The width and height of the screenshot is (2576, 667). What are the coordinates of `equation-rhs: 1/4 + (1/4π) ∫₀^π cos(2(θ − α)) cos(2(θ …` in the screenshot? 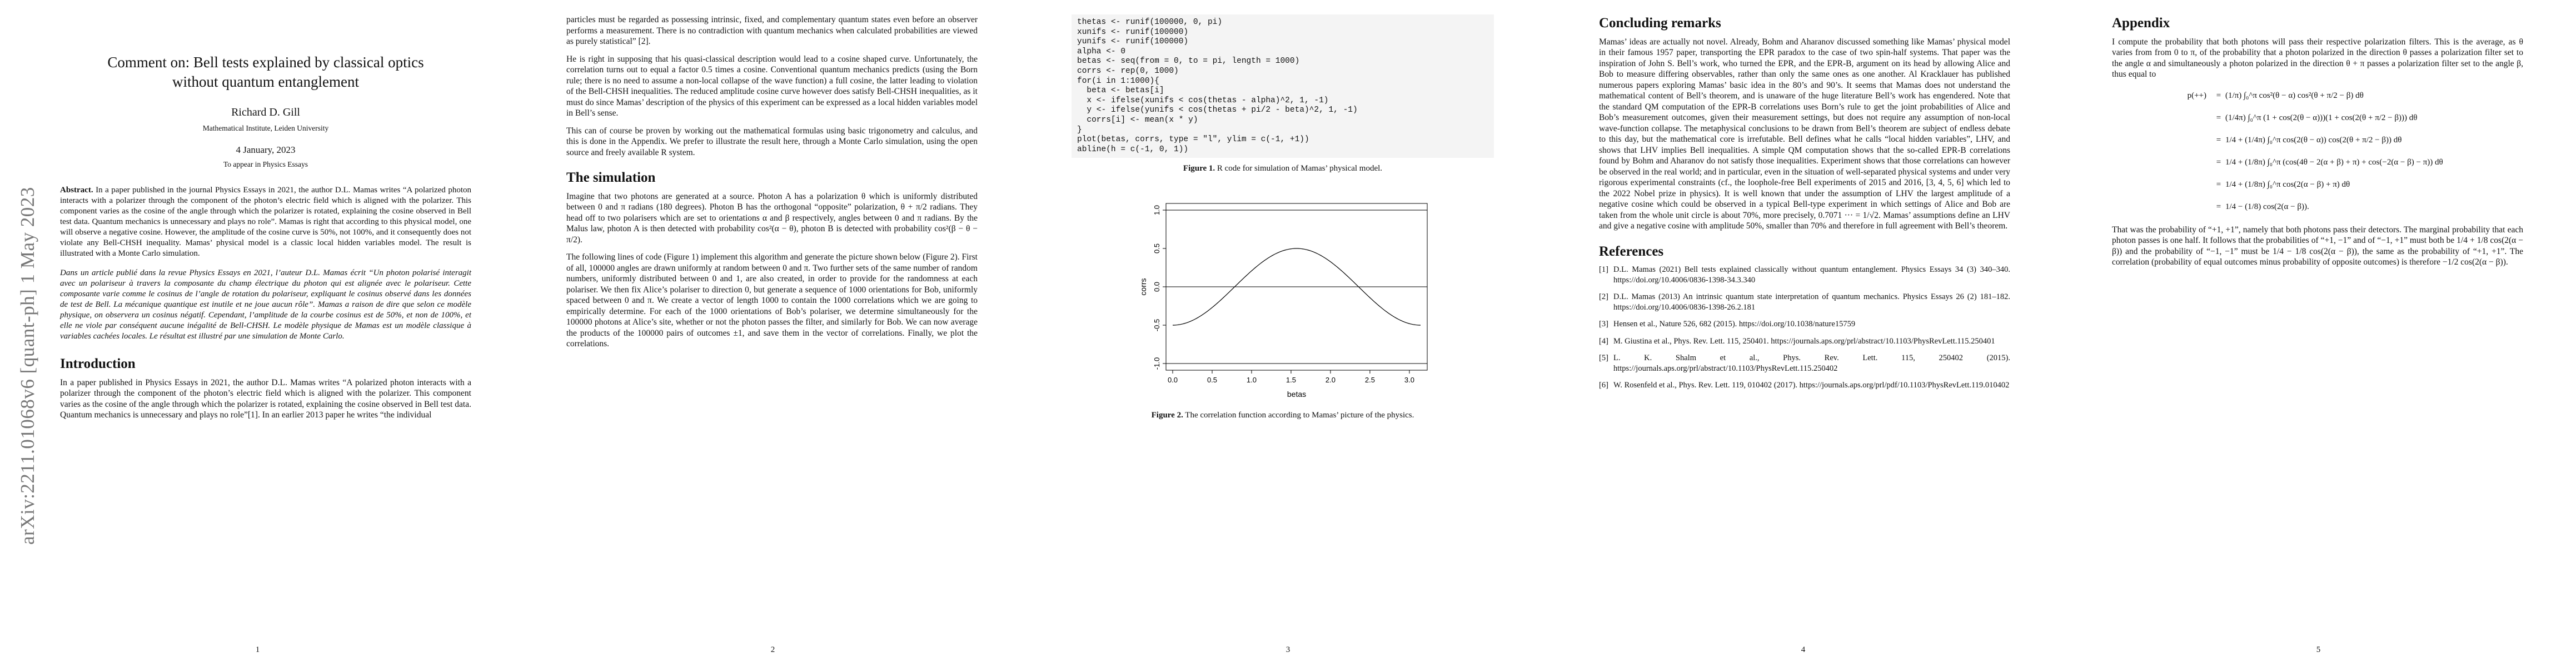 It's located at (2313, 140).